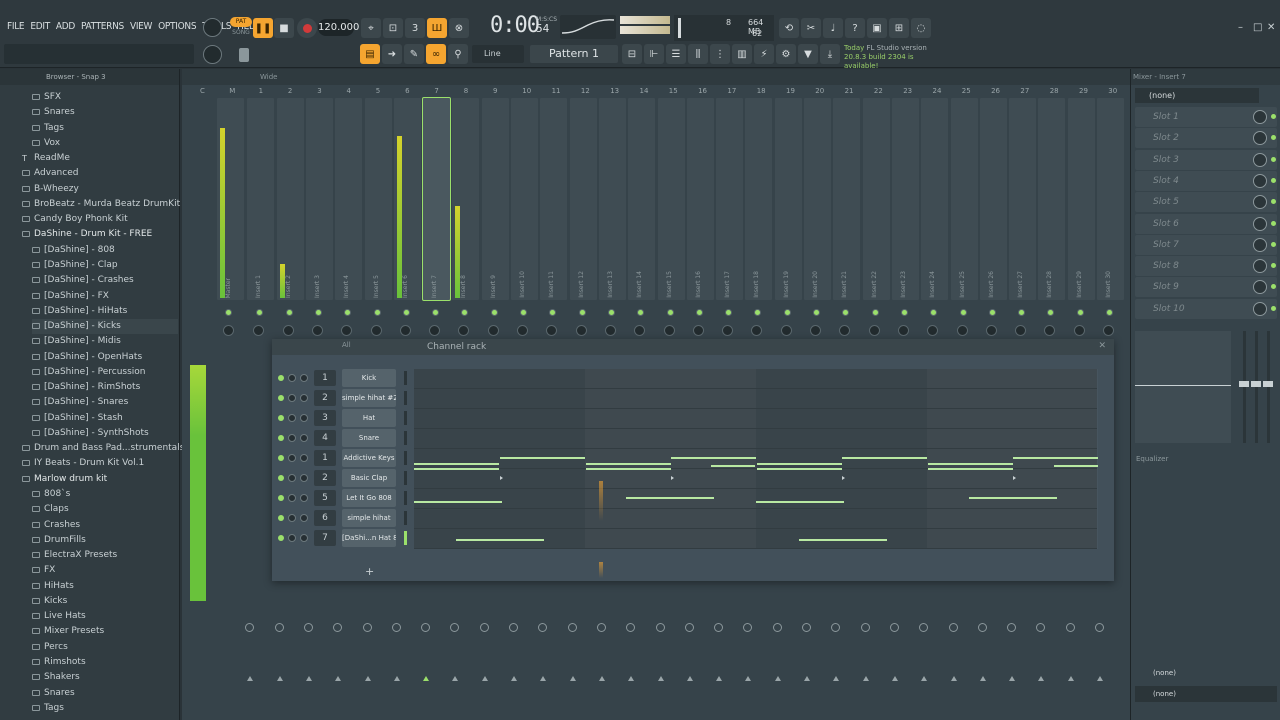  Describe the element at coordinates (369, 498) in the screenshot. I see `channel-name-button: Let It Go 808` at that location.